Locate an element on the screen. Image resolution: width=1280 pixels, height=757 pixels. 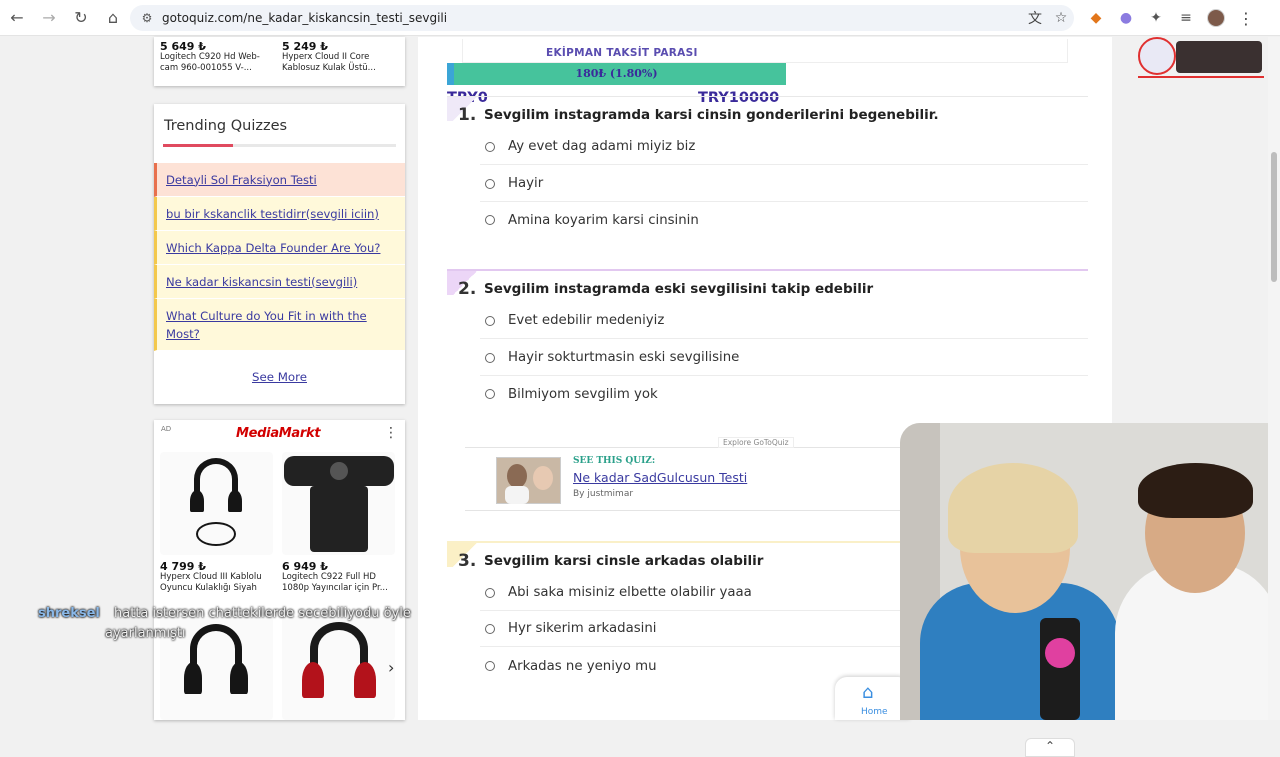
question-text: Sevgilim karsi cinsle arkadas olabilir is located at coordinates (624, 561).